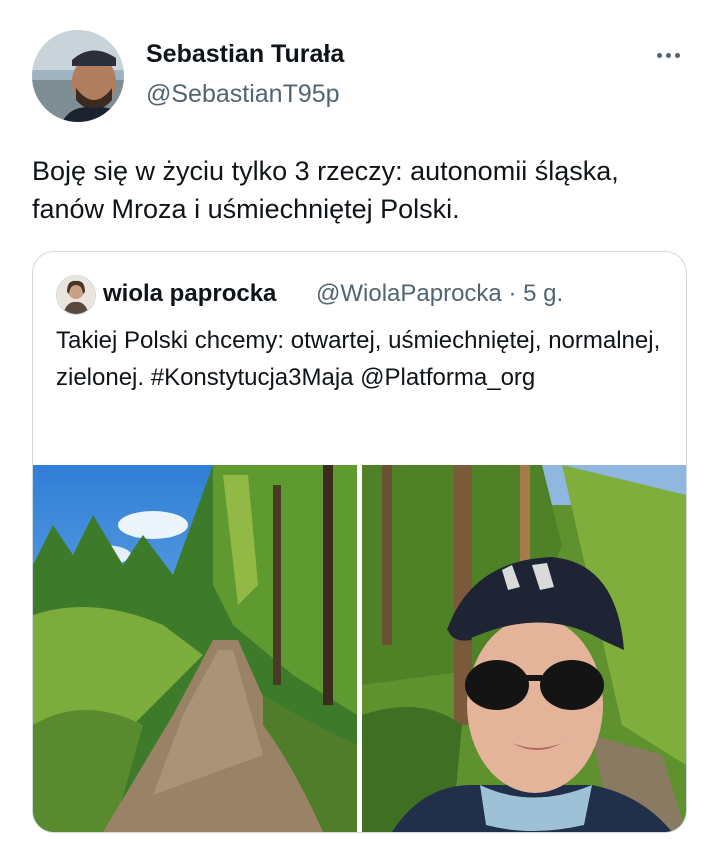  Describe the element at coordinates (189, 294) in the screenshot. I see `quoted-author-name: wiola paprocka` at that location.